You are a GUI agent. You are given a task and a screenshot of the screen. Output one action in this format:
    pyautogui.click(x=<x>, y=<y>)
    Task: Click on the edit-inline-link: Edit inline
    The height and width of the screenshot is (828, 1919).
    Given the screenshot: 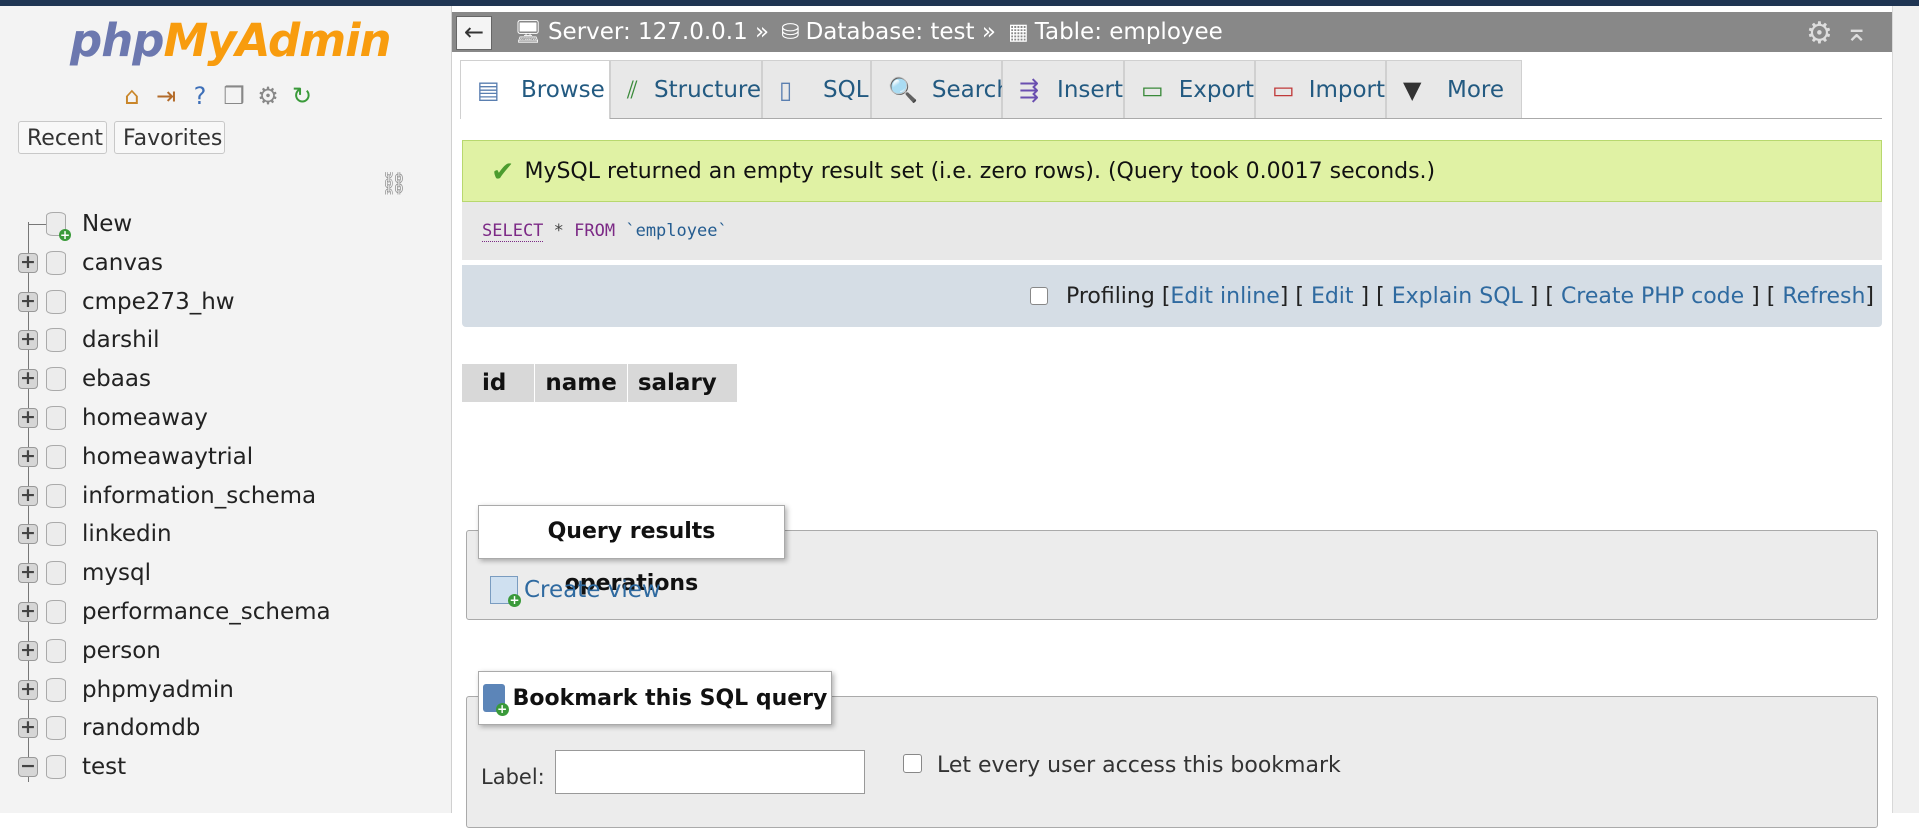 What is the action you would take?
    pyautogui.click(x=1224, y=296)
    